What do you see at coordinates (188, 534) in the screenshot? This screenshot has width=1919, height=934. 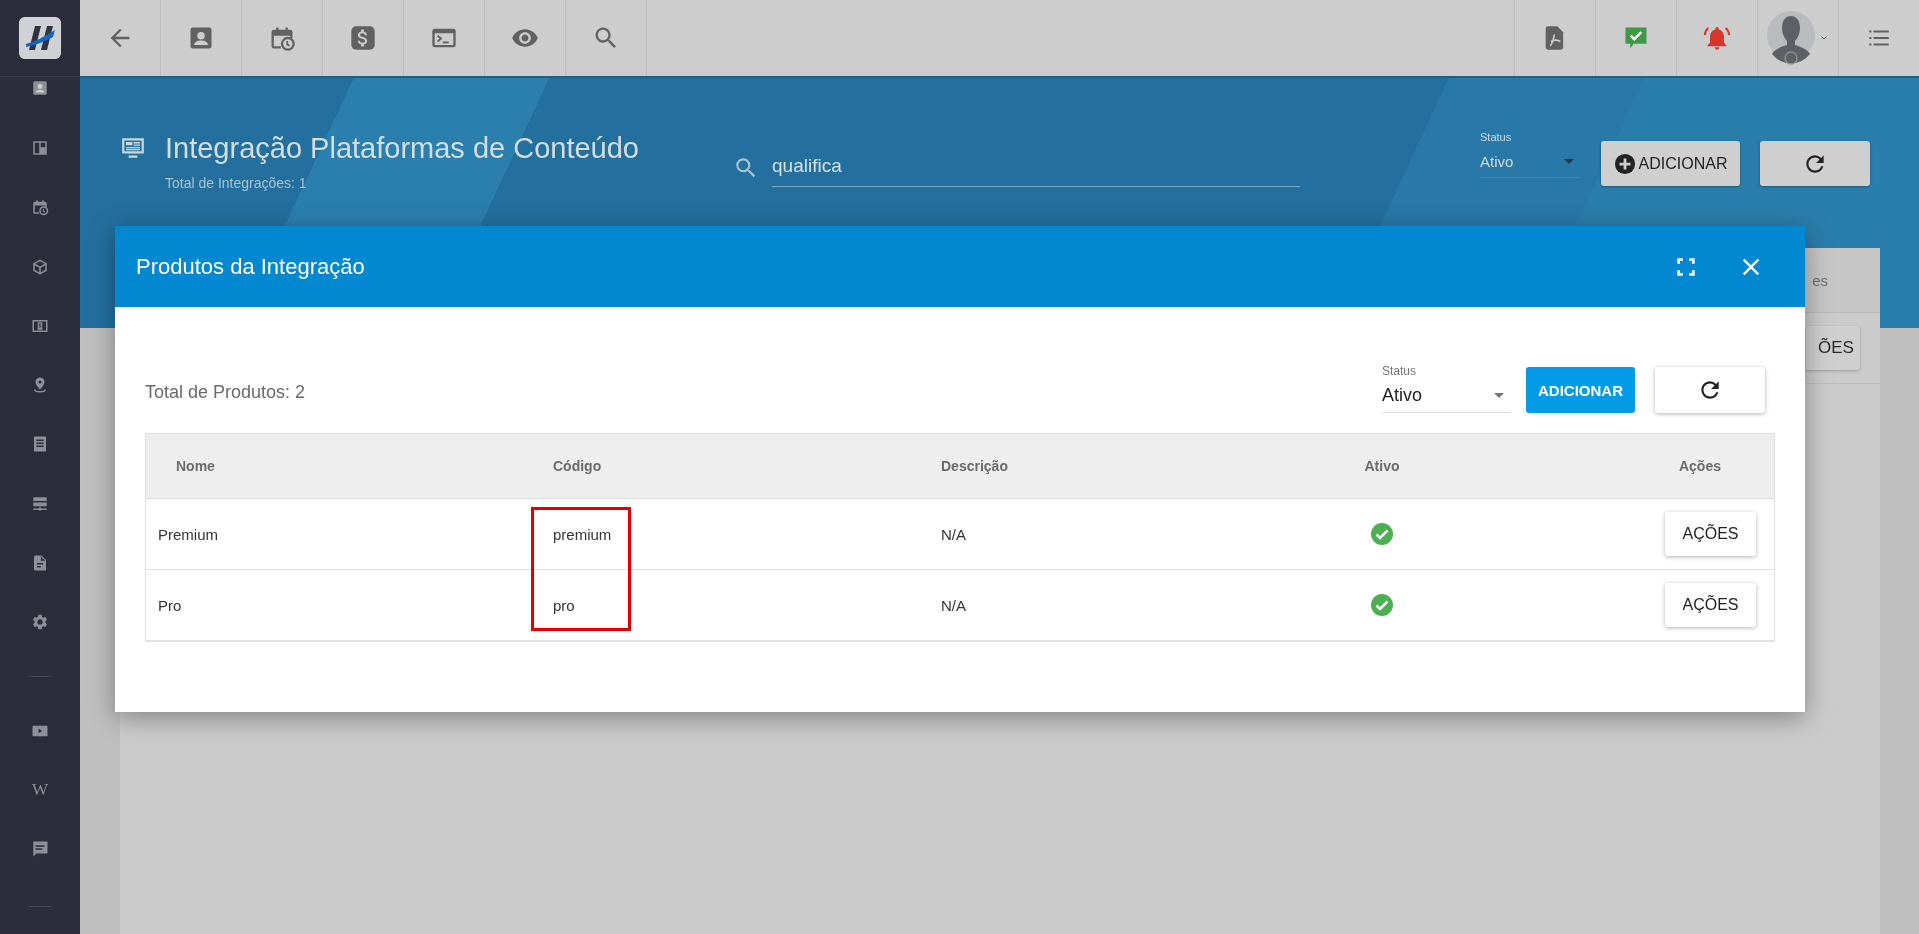 I see `table-cell-text: Premium` at bounding box center [188, 534].